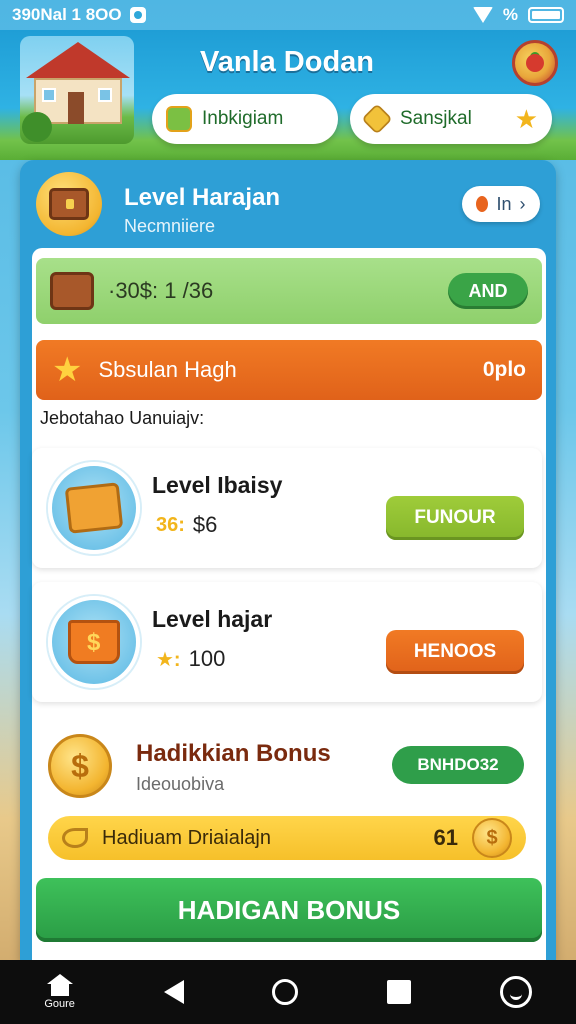 This screenshot has width=576, height=1024. What do you see at coordinates (289, 291) in the screenshot?
I see `progress-row: ·30$: 1 /36 AND` at bounding box center [289, 291].